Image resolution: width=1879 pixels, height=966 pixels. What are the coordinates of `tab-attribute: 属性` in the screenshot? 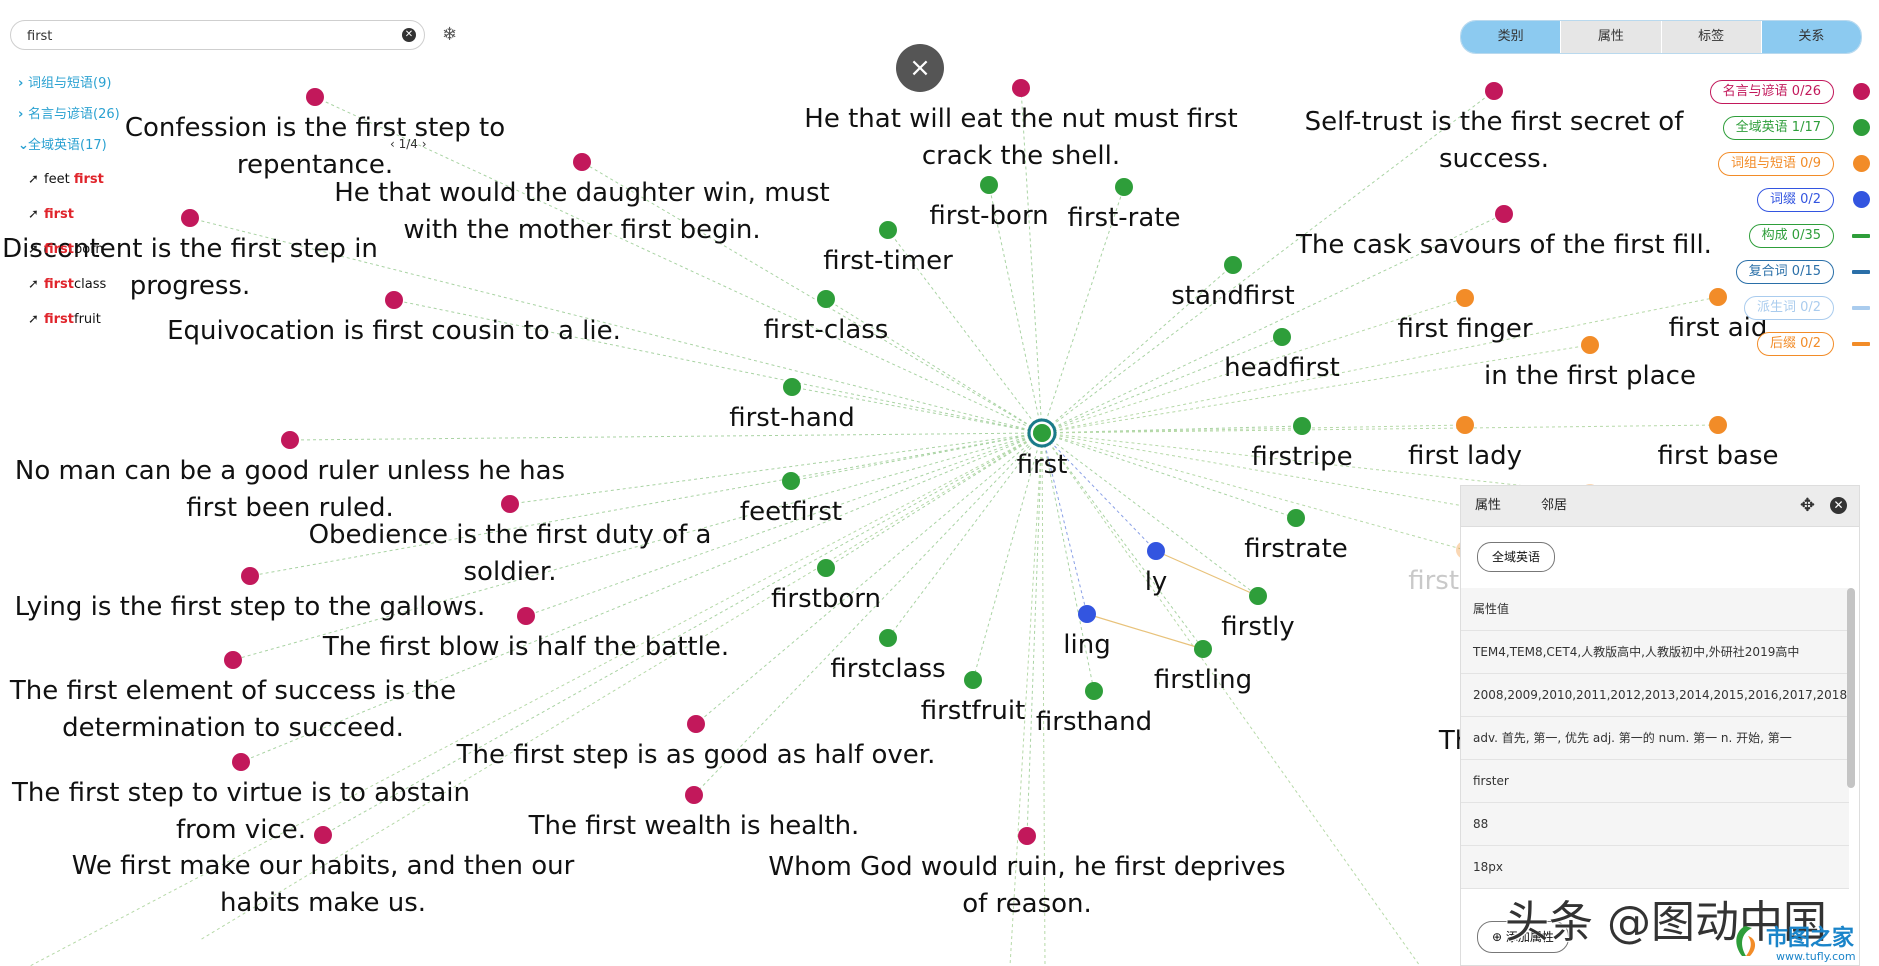 It's located at (1611, 37).